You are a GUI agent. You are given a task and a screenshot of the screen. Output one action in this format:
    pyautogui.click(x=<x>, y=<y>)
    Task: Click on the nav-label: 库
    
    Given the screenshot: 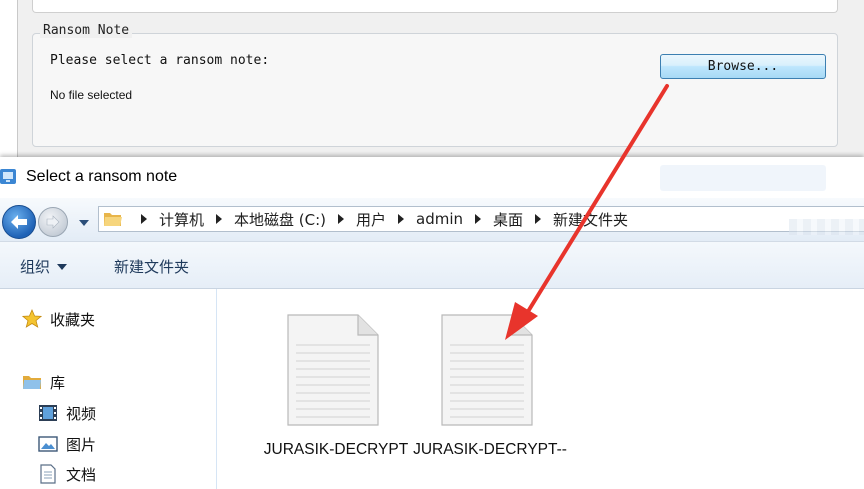 What is the action you would take?
    pyautogui.click(x=58, y=382)
    